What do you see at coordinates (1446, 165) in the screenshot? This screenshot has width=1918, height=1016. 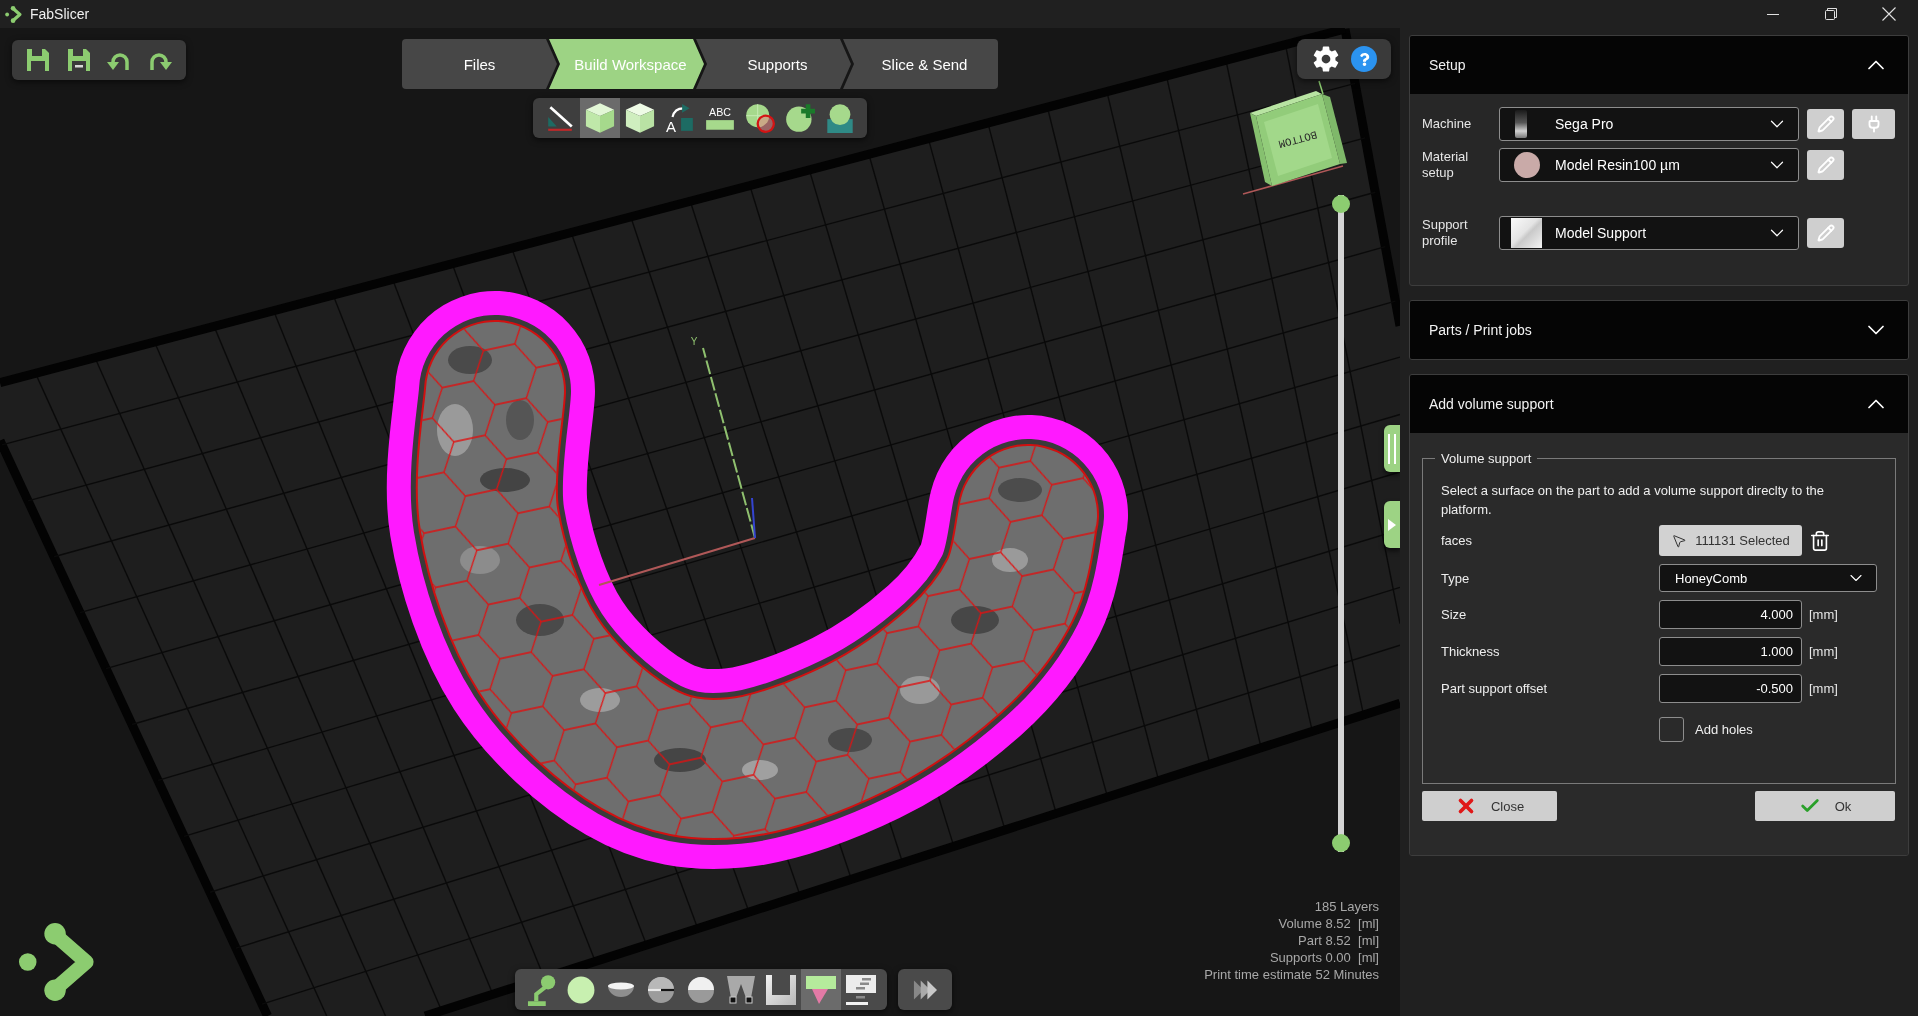 I see `field-label: Material setup` at bounding box center [1446, 165].